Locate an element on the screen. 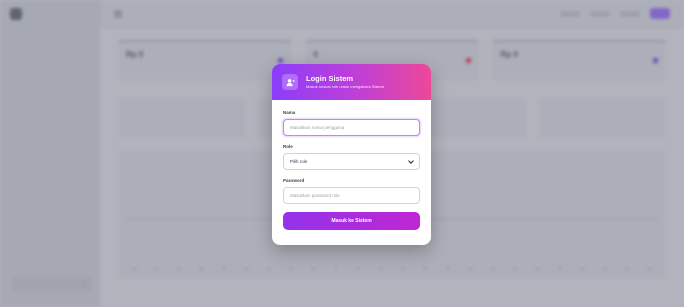  name-input: Masukkan nama pengguna is located at coordinates (351, 127).